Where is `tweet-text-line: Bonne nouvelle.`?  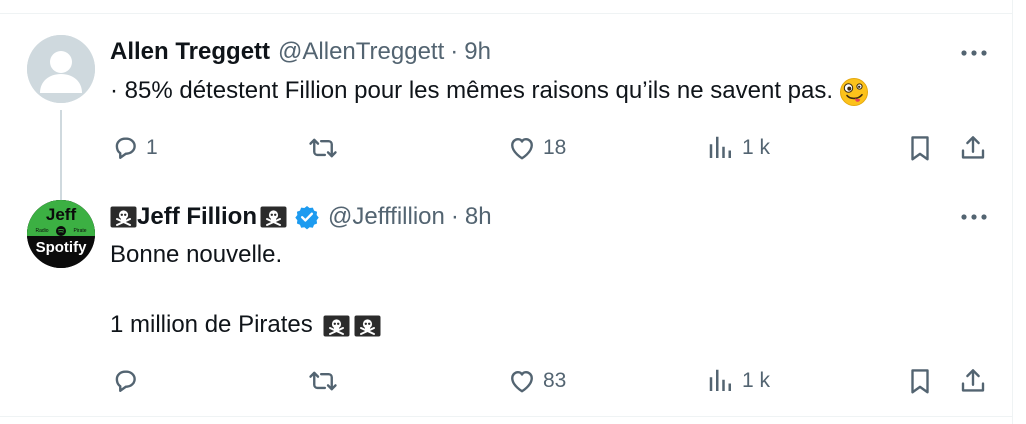 tweet-text-line: Bonne nouvelle. is located at coordinates (196, 254).